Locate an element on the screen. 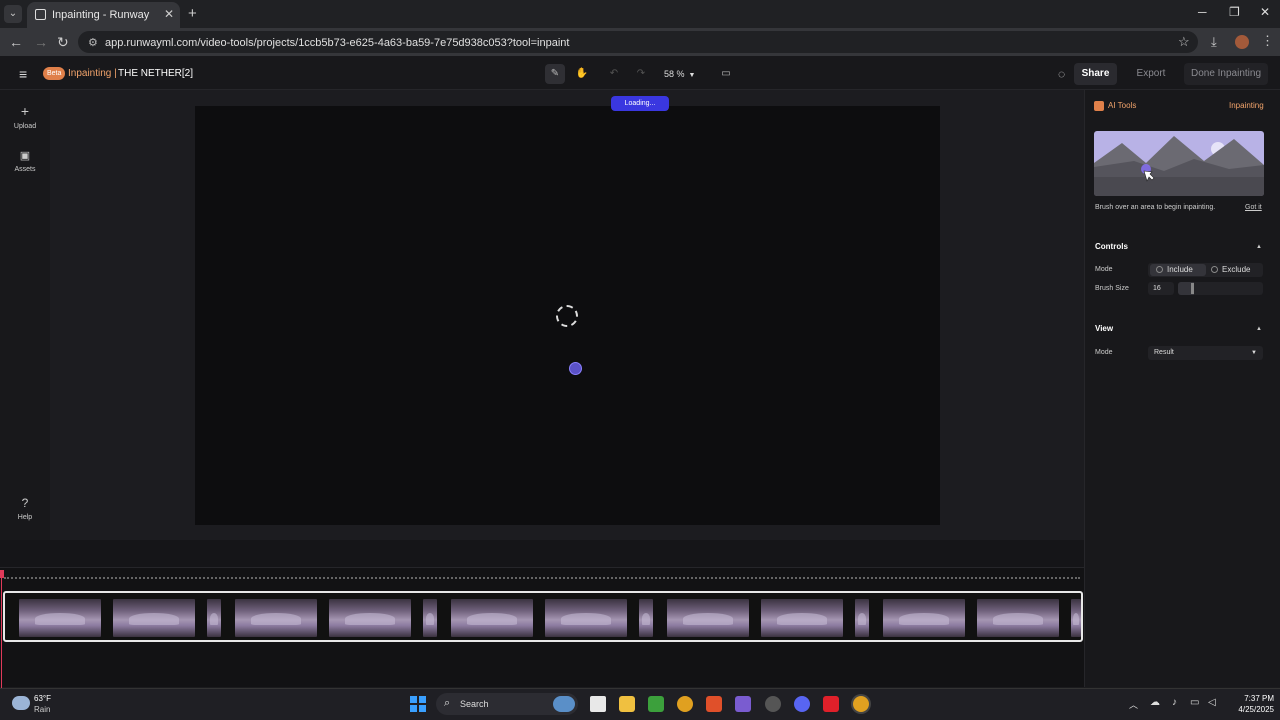  ai-tools-label: AI Tools is located at coordinates (1122, 106).